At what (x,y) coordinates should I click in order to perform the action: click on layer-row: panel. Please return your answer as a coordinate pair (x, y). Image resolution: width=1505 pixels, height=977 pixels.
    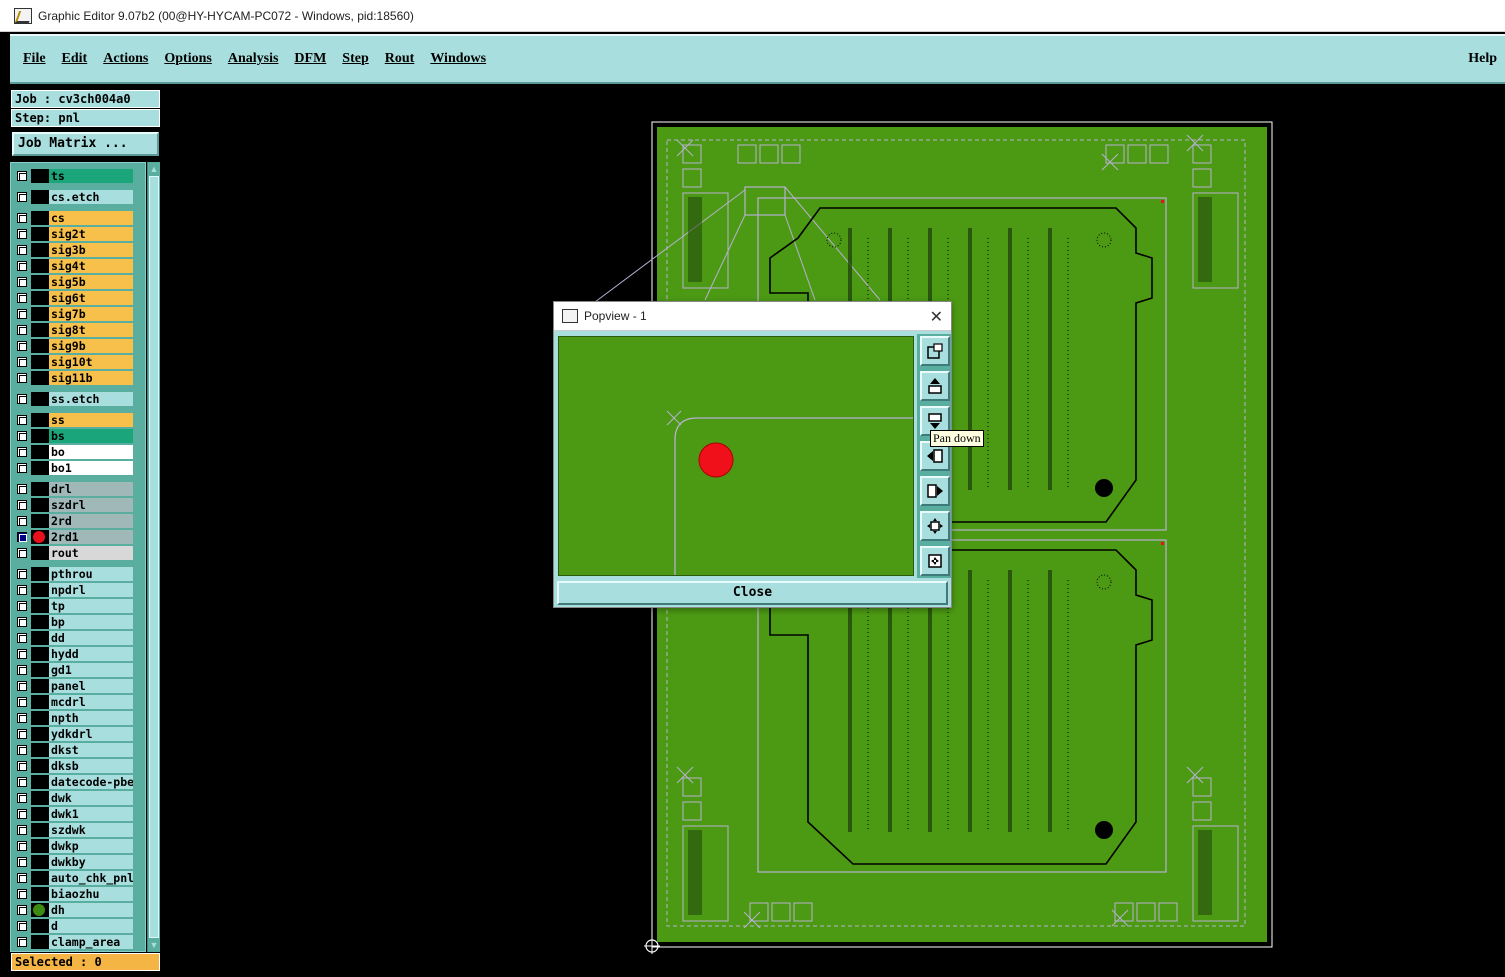
    Looking at the image, I should click on (74, 686).